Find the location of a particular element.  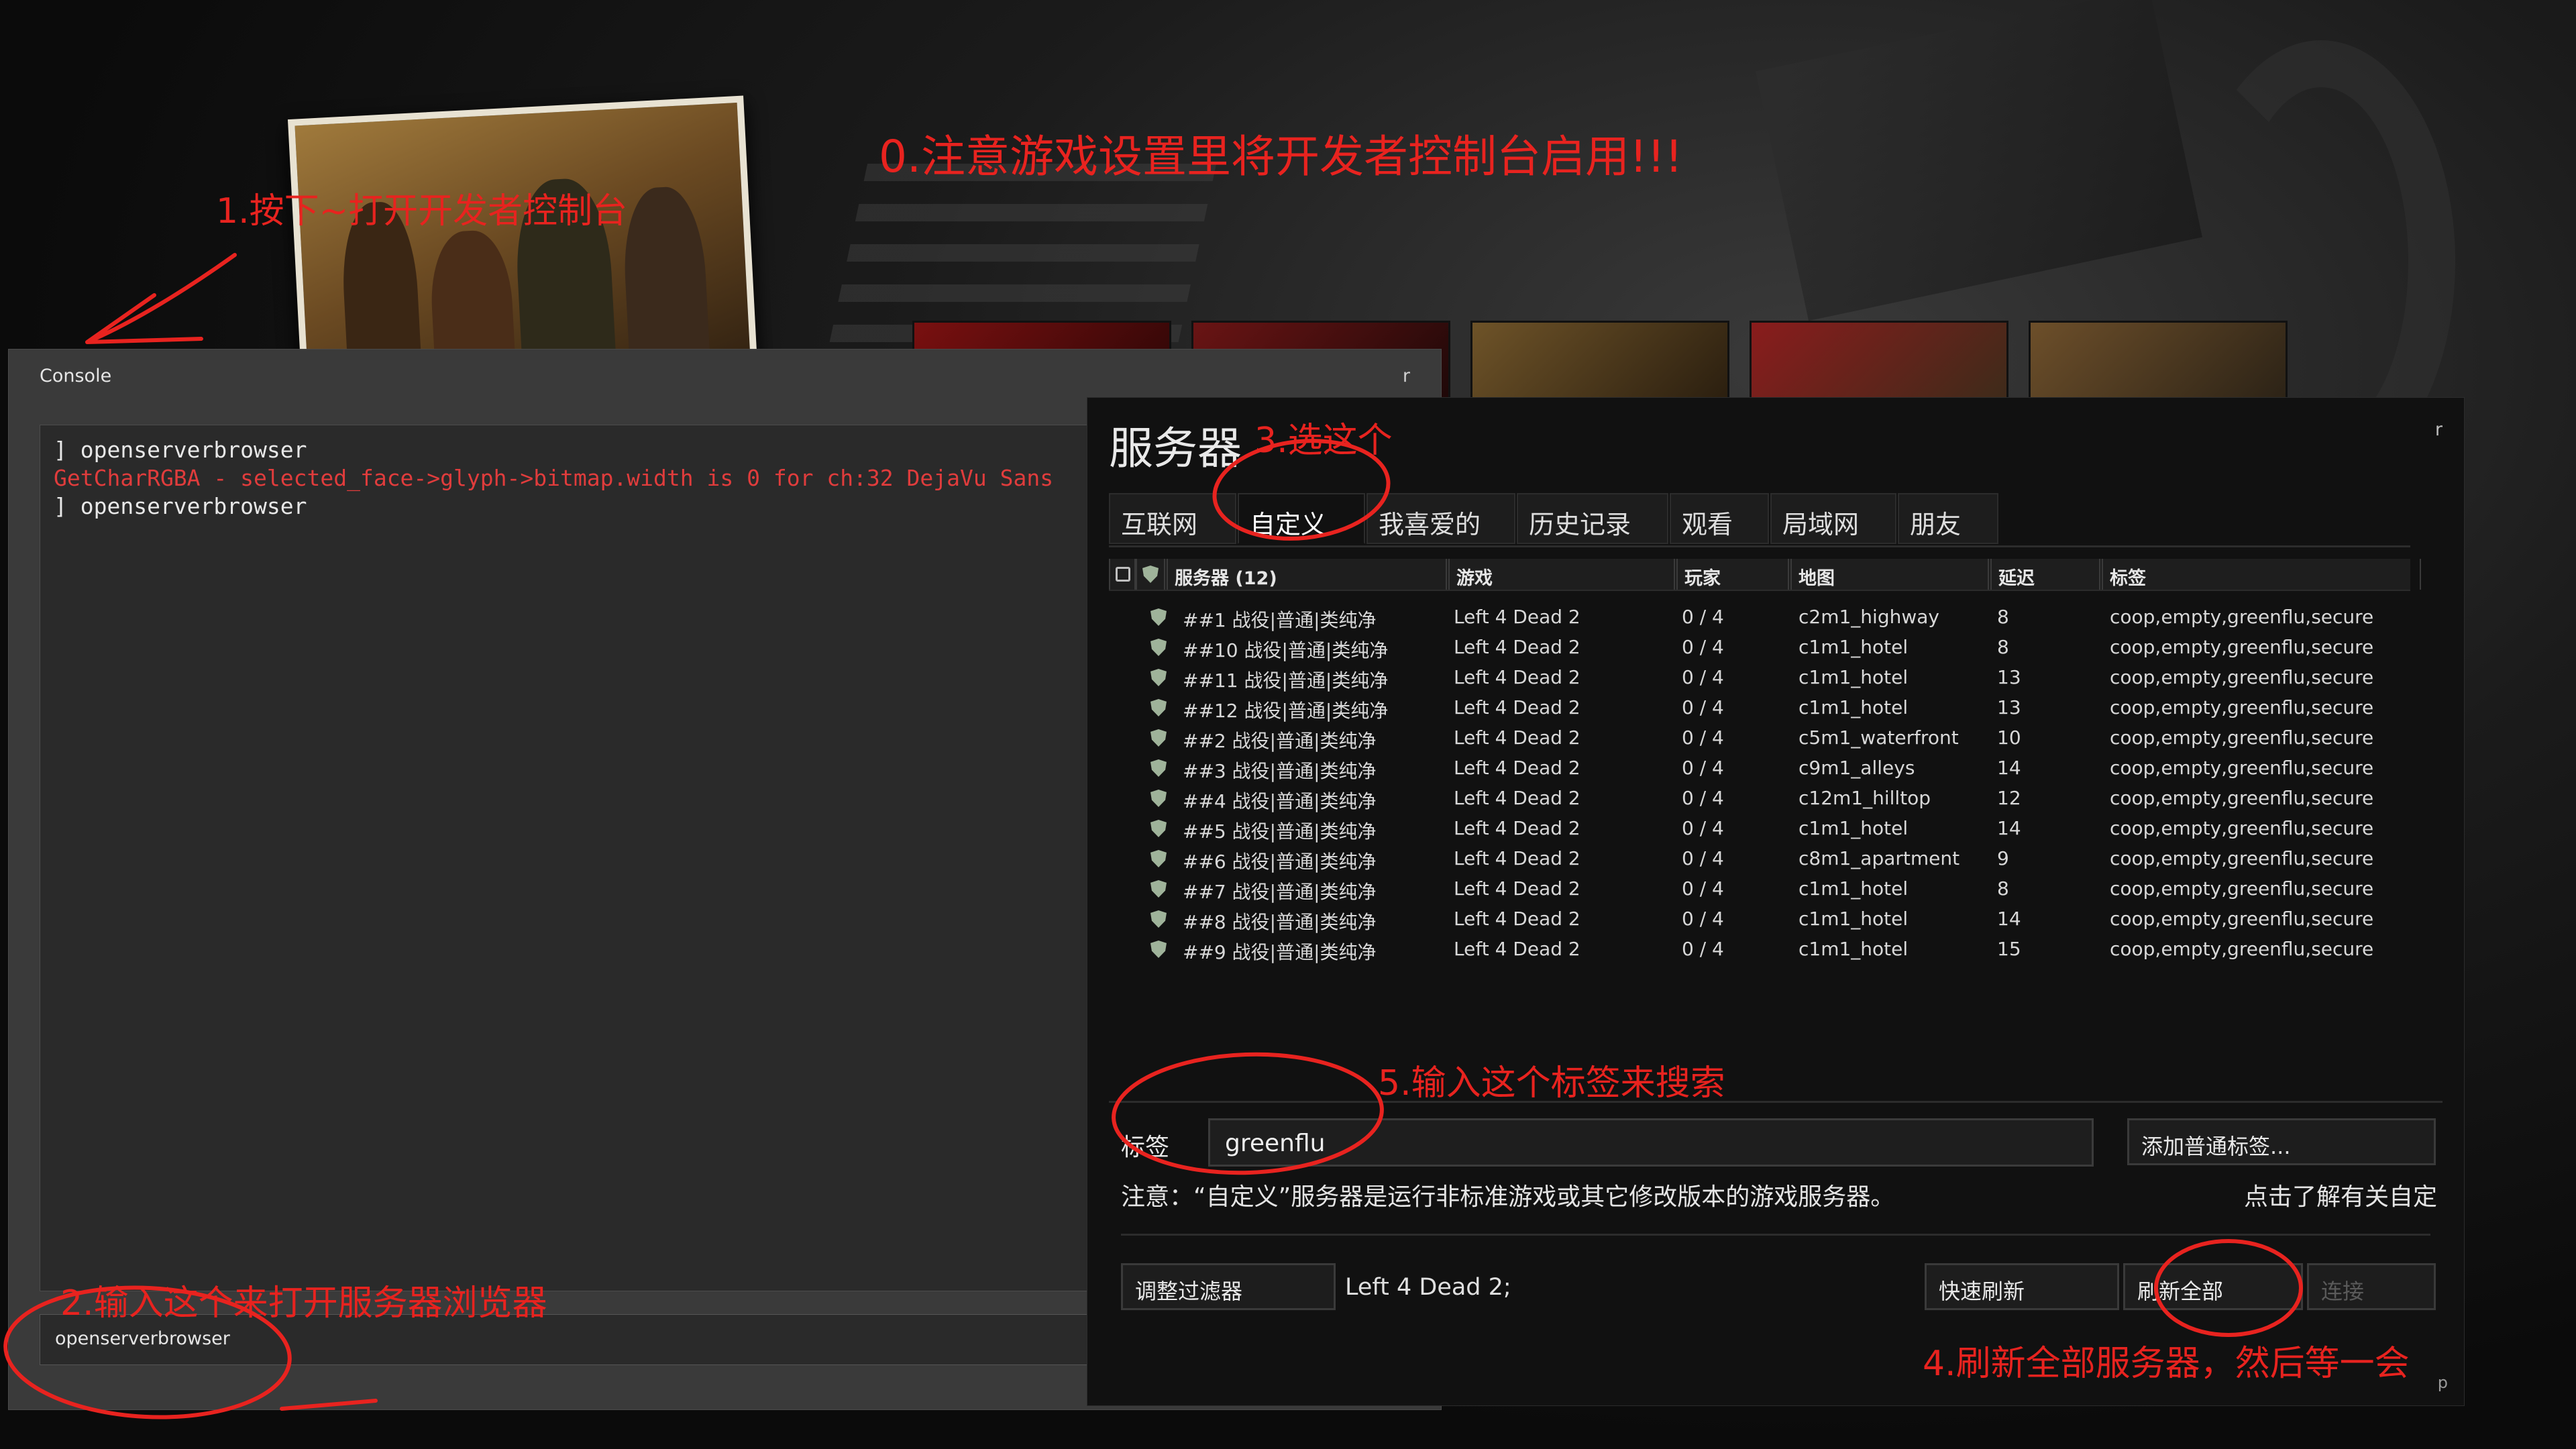

server-name: ##9 战役|普通|类纯净 is located at coordinates (1280, 952).